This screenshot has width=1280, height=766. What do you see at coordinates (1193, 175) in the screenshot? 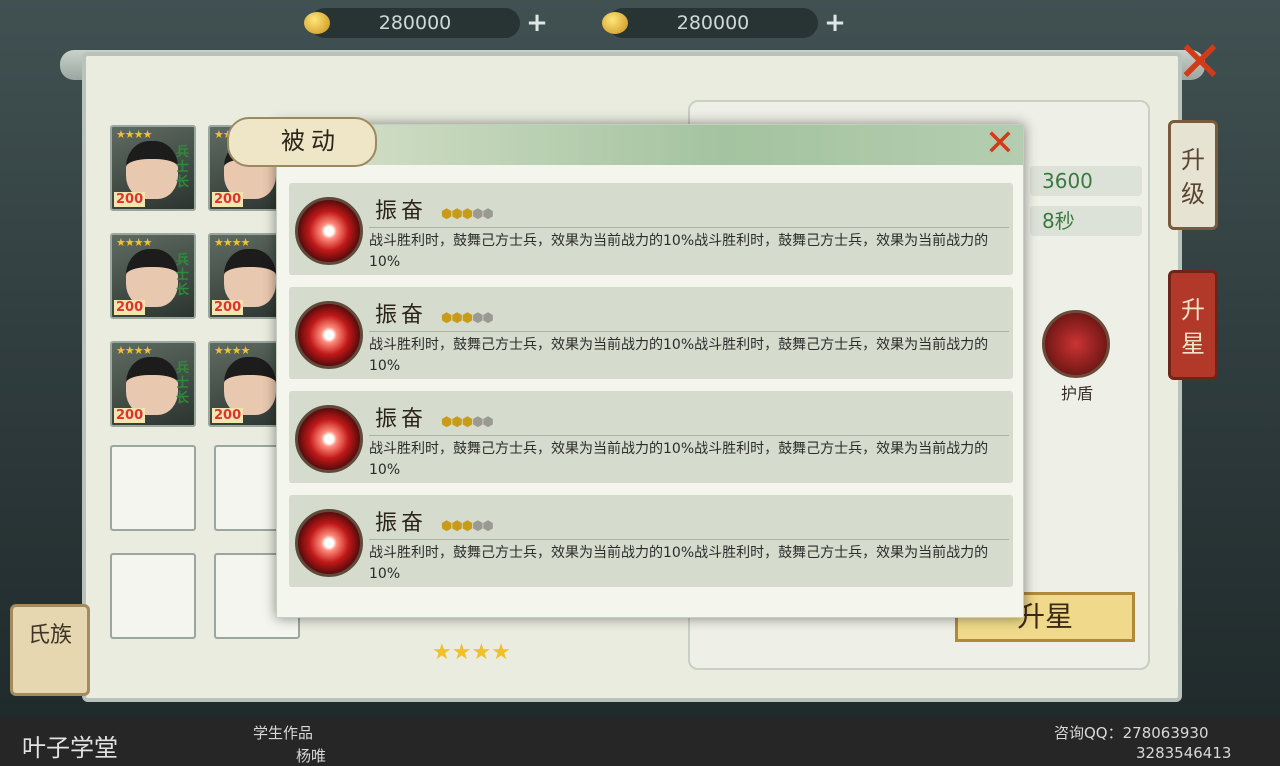
I see `upgrade-tab: 升级` at bounding box center [1193, 175].